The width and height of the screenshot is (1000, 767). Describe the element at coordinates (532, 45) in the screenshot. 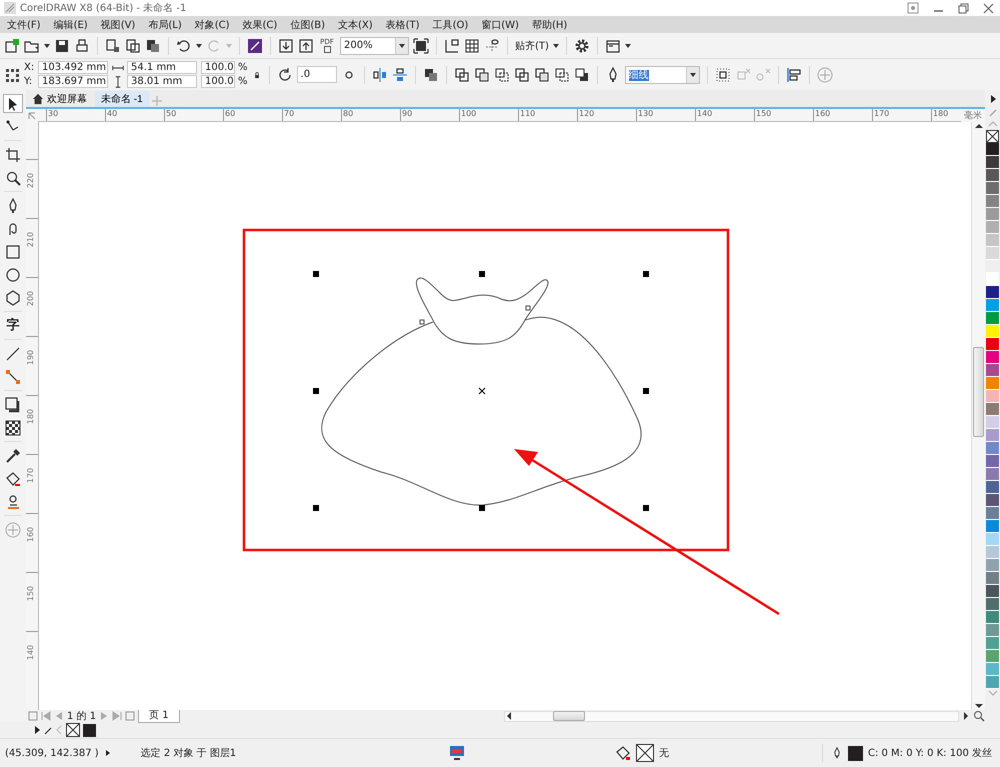

I see `snap-menu: 贴齐(T)` at that location.